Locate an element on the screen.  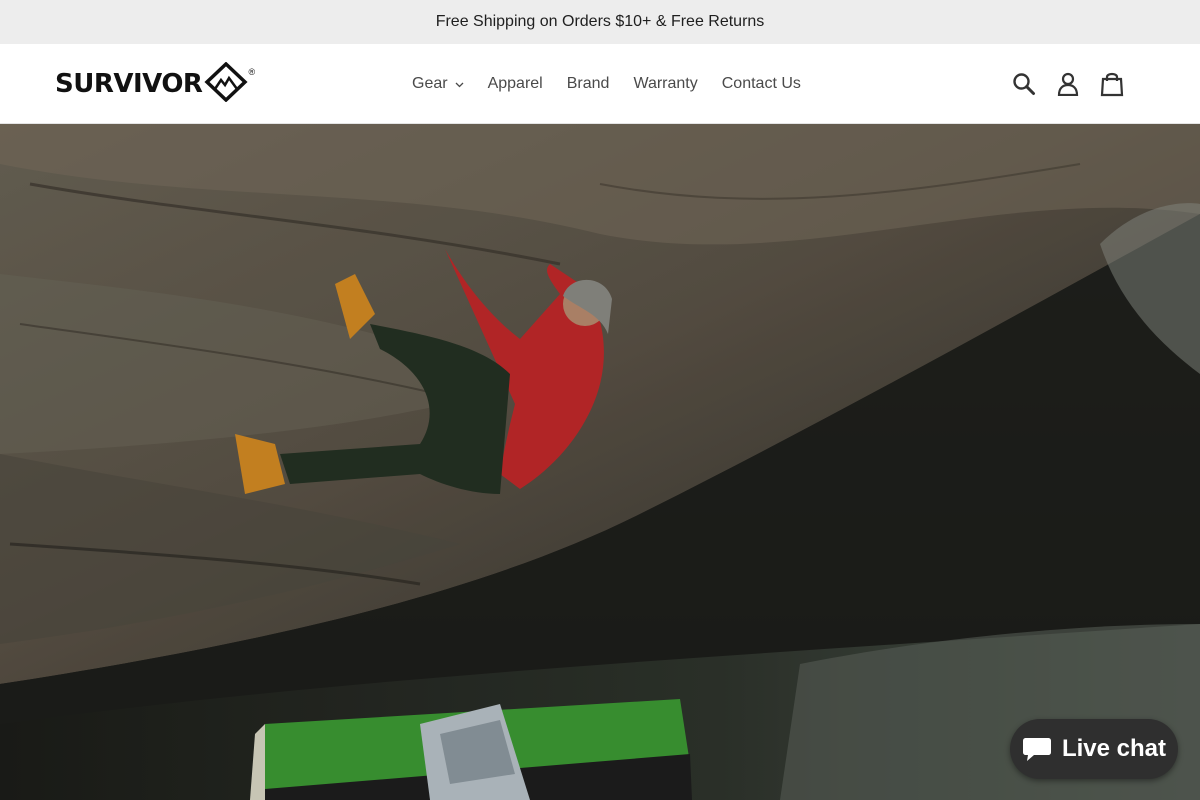
main-nav: Gear Apparel Brand Warranty Contact Us is located at coordinates (606, 84).